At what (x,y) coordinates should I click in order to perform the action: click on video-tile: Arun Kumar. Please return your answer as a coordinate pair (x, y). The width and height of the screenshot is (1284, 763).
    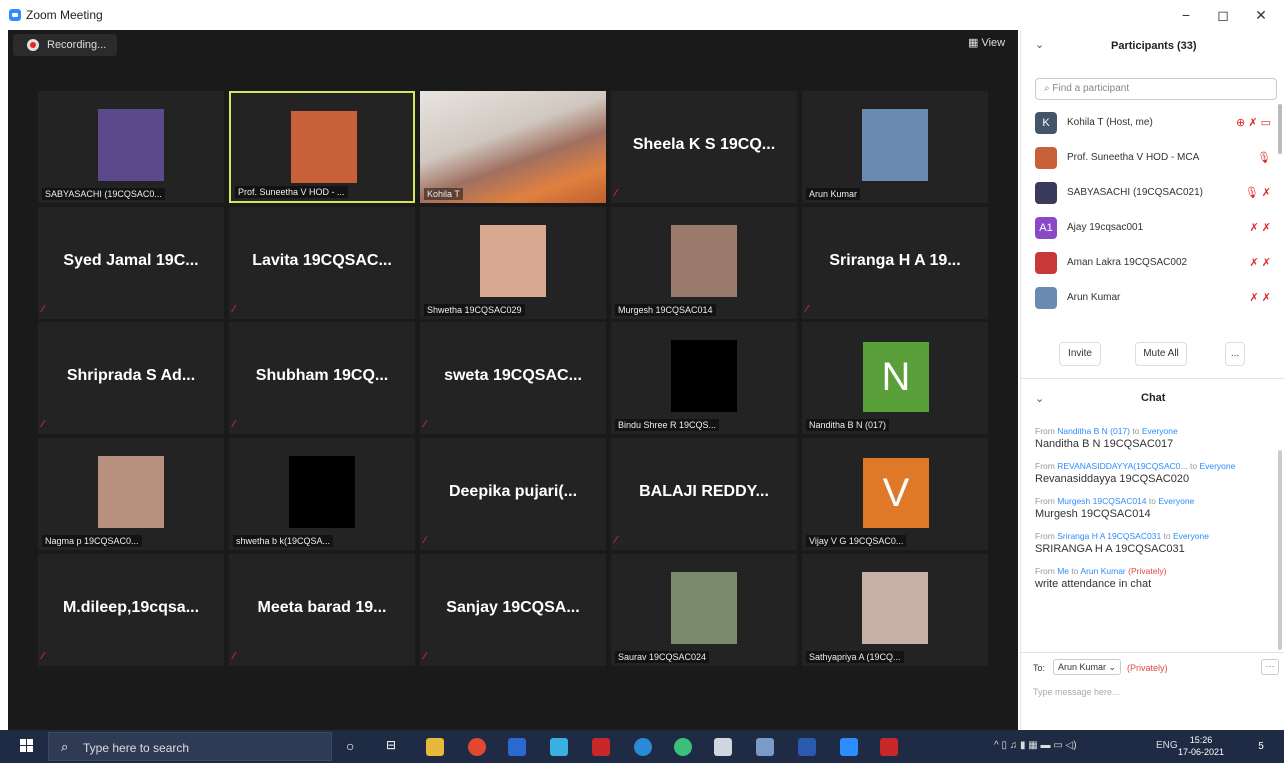
    Looking at the image, I should click on (895, 147).